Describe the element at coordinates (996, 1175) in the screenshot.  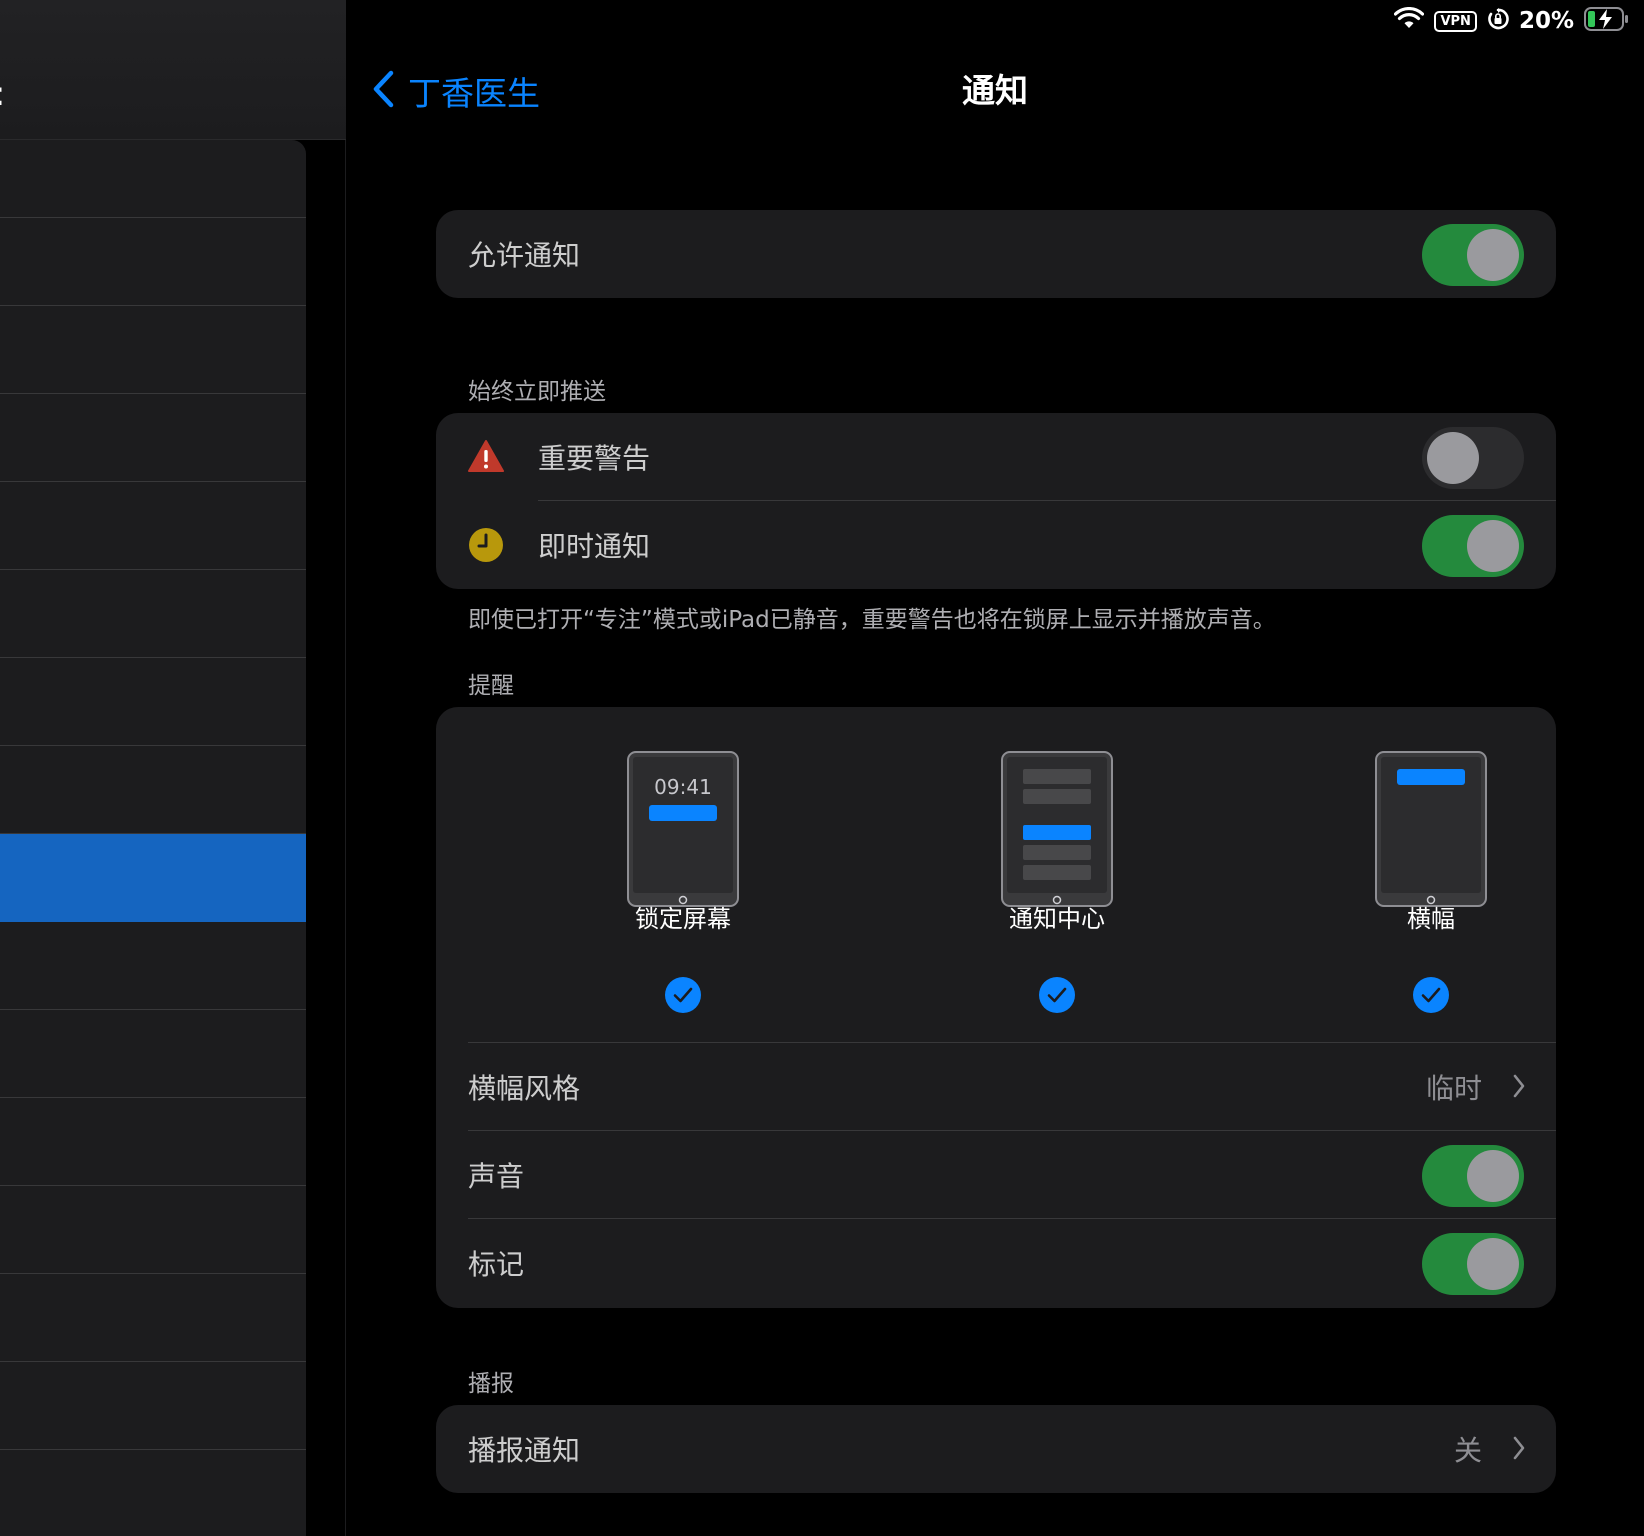
I see `sound-row: 声音` at that location.